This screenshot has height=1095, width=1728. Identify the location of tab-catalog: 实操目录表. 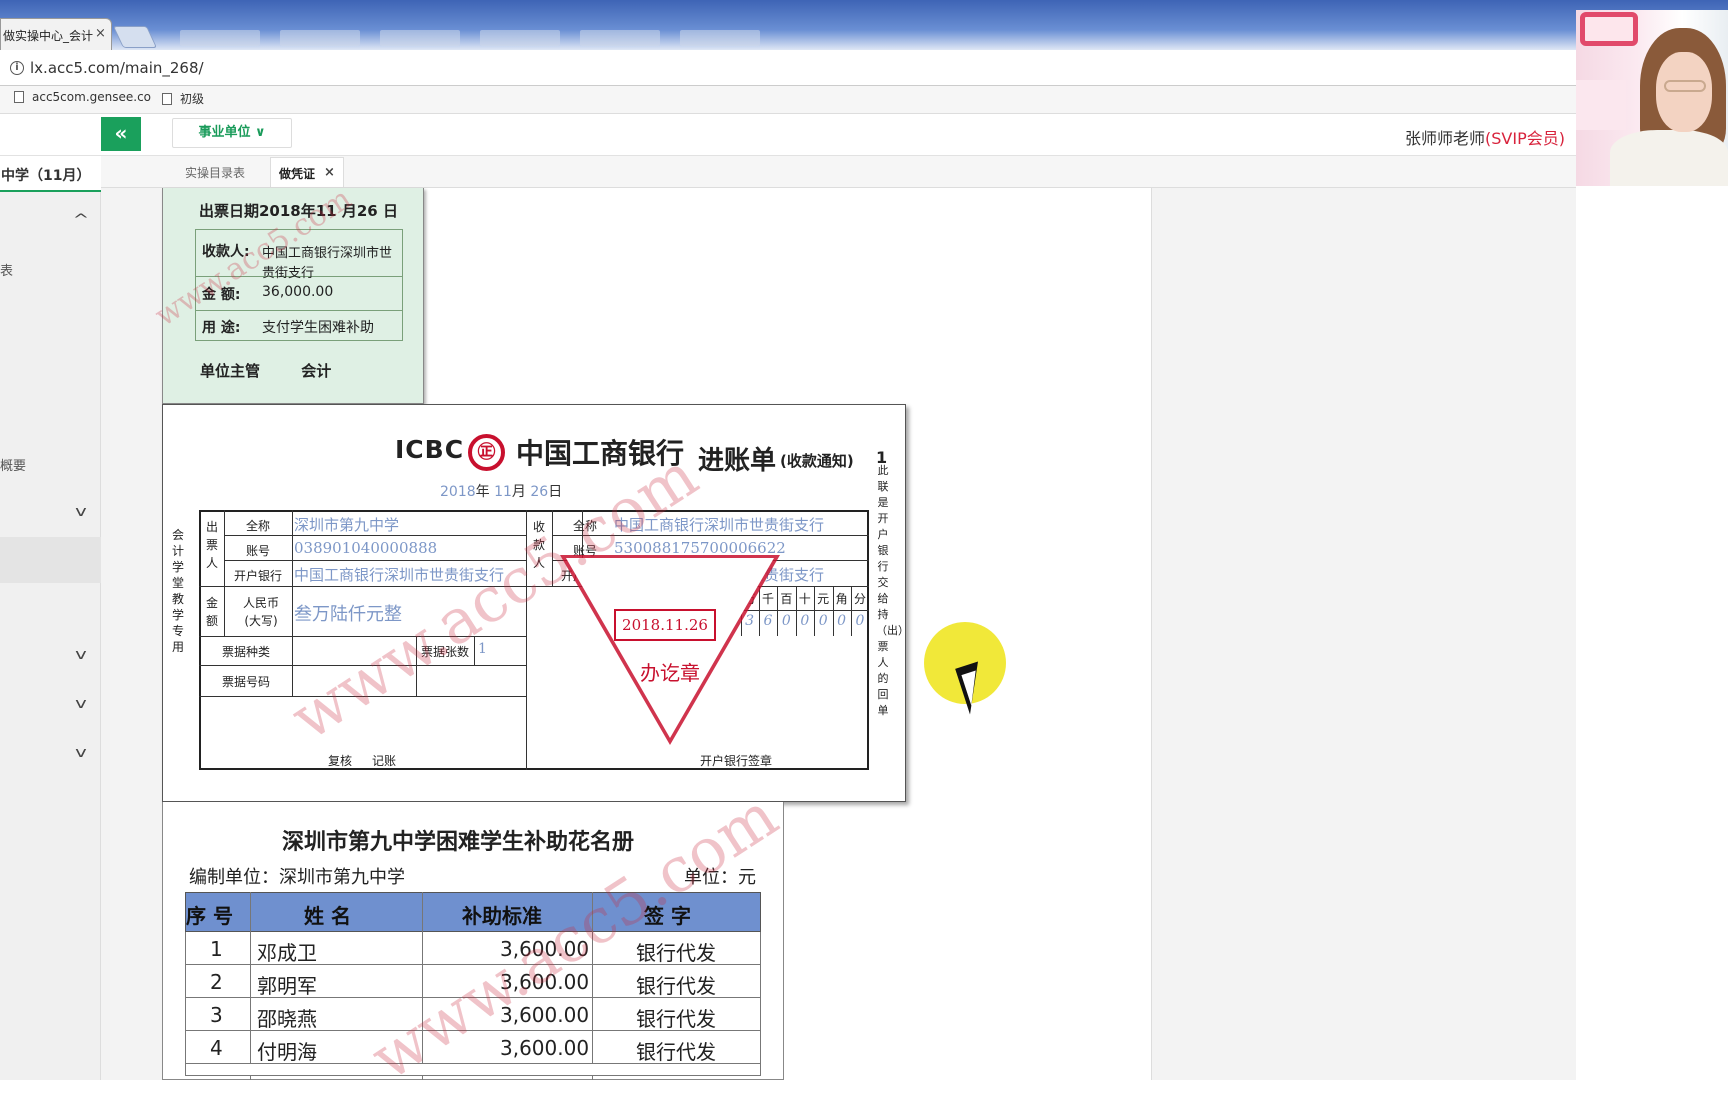
(215, 172).